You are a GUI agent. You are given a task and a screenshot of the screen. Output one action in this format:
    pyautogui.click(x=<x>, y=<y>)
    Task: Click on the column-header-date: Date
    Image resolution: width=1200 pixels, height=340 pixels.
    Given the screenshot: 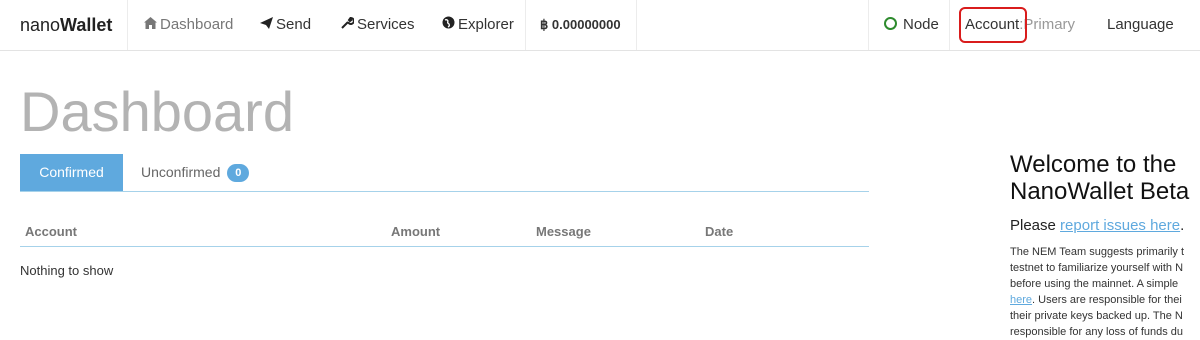 What is the action you would take?
    pyautogui.click(x=719, y=231)
    